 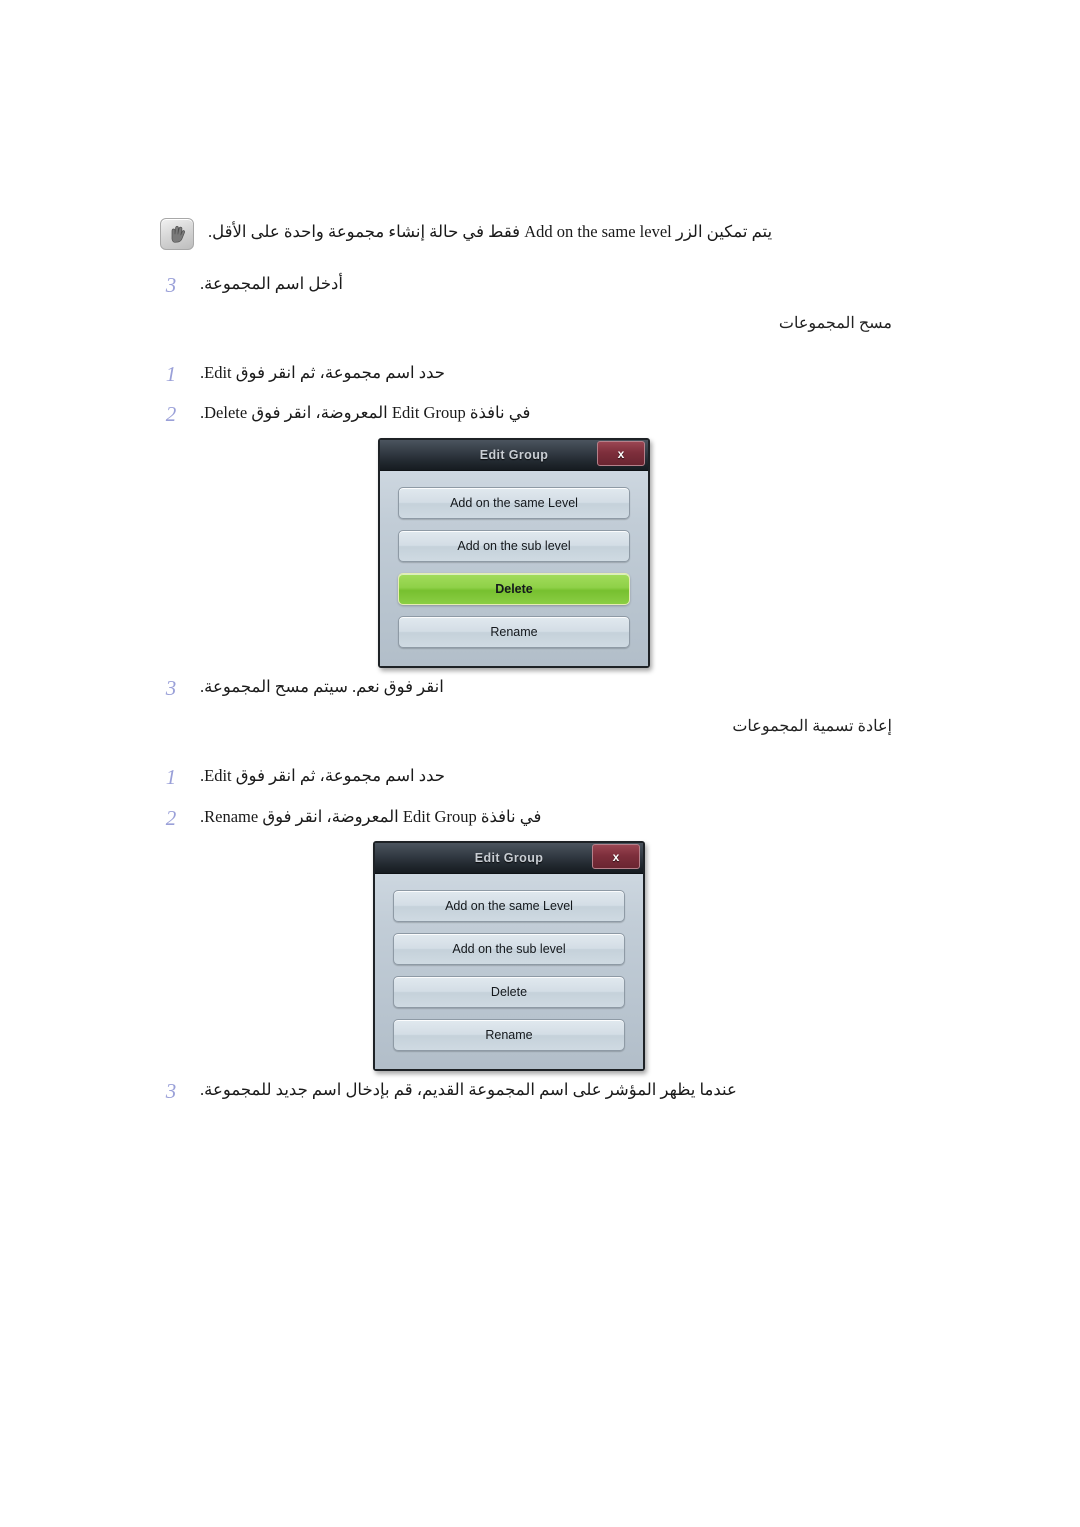 I want to click on step-text: أدخل اسم المجموعة., so click(x=271, y=283).